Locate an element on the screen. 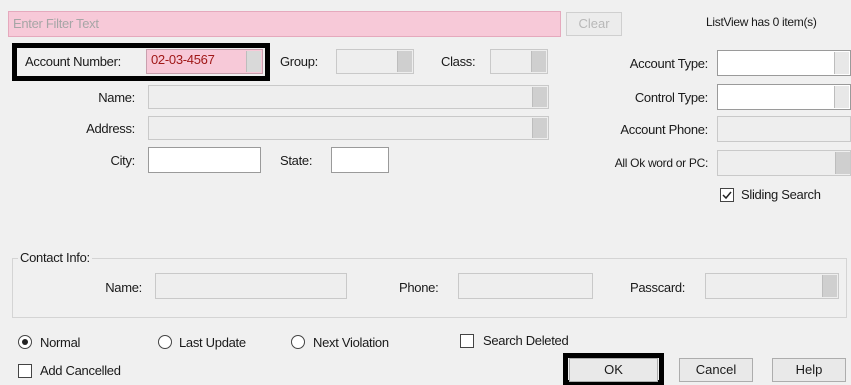 The height and width of the screenshot is (385, 851). contact-phone-label: Phone: is located at coordinates (419, 287).